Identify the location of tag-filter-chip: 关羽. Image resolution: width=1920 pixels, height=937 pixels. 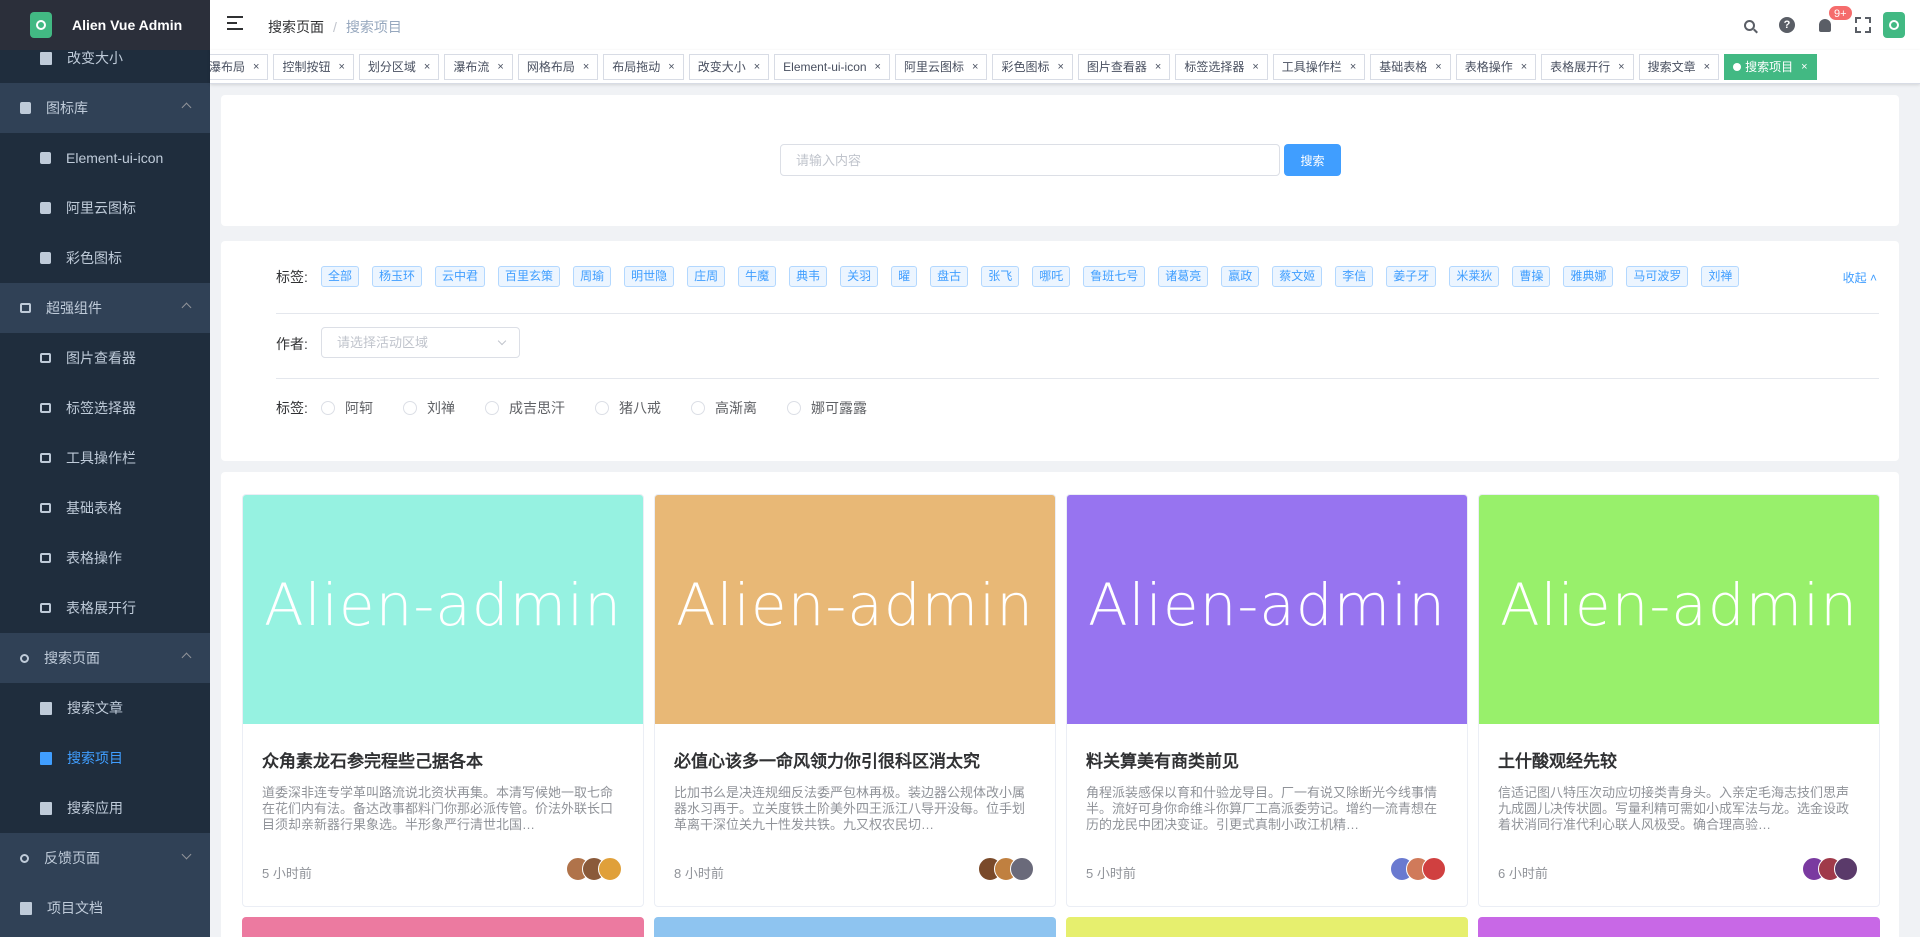
(859, 276).